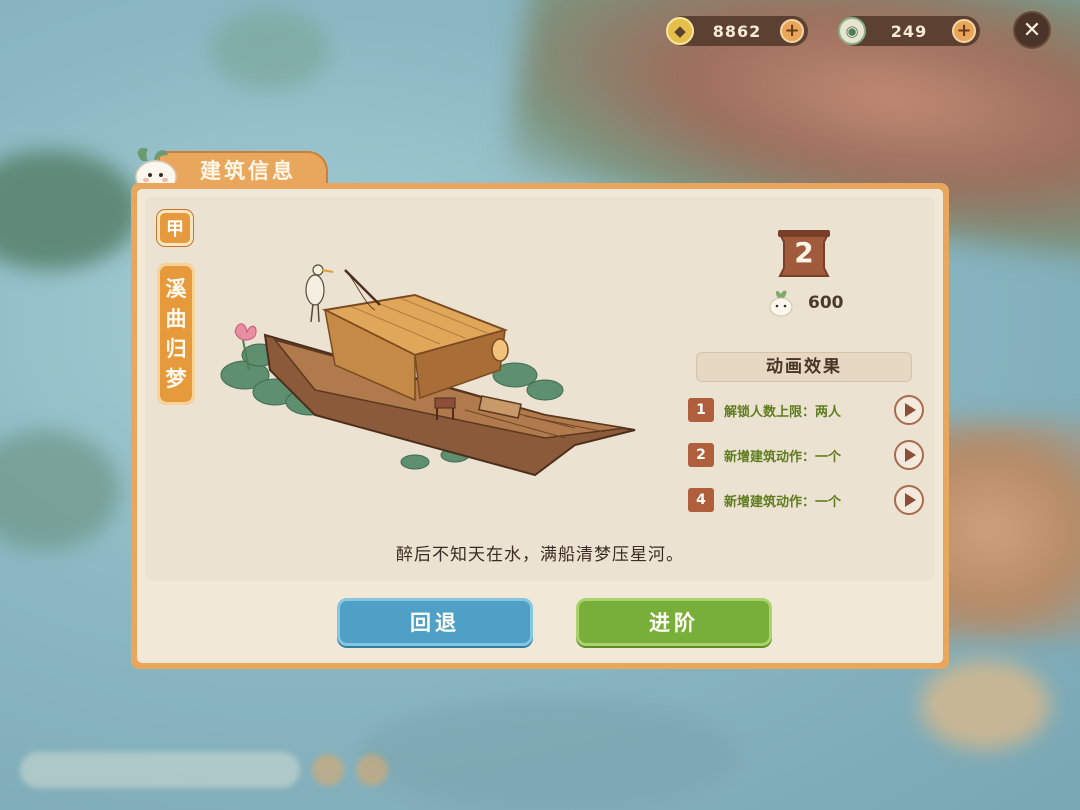 The width and height of the screenshot is (1080, 810). What do you see at coordinates (701, 410) in the screenshot?
I see `effect-level-badge: 1` at bounding box center [701, 410].